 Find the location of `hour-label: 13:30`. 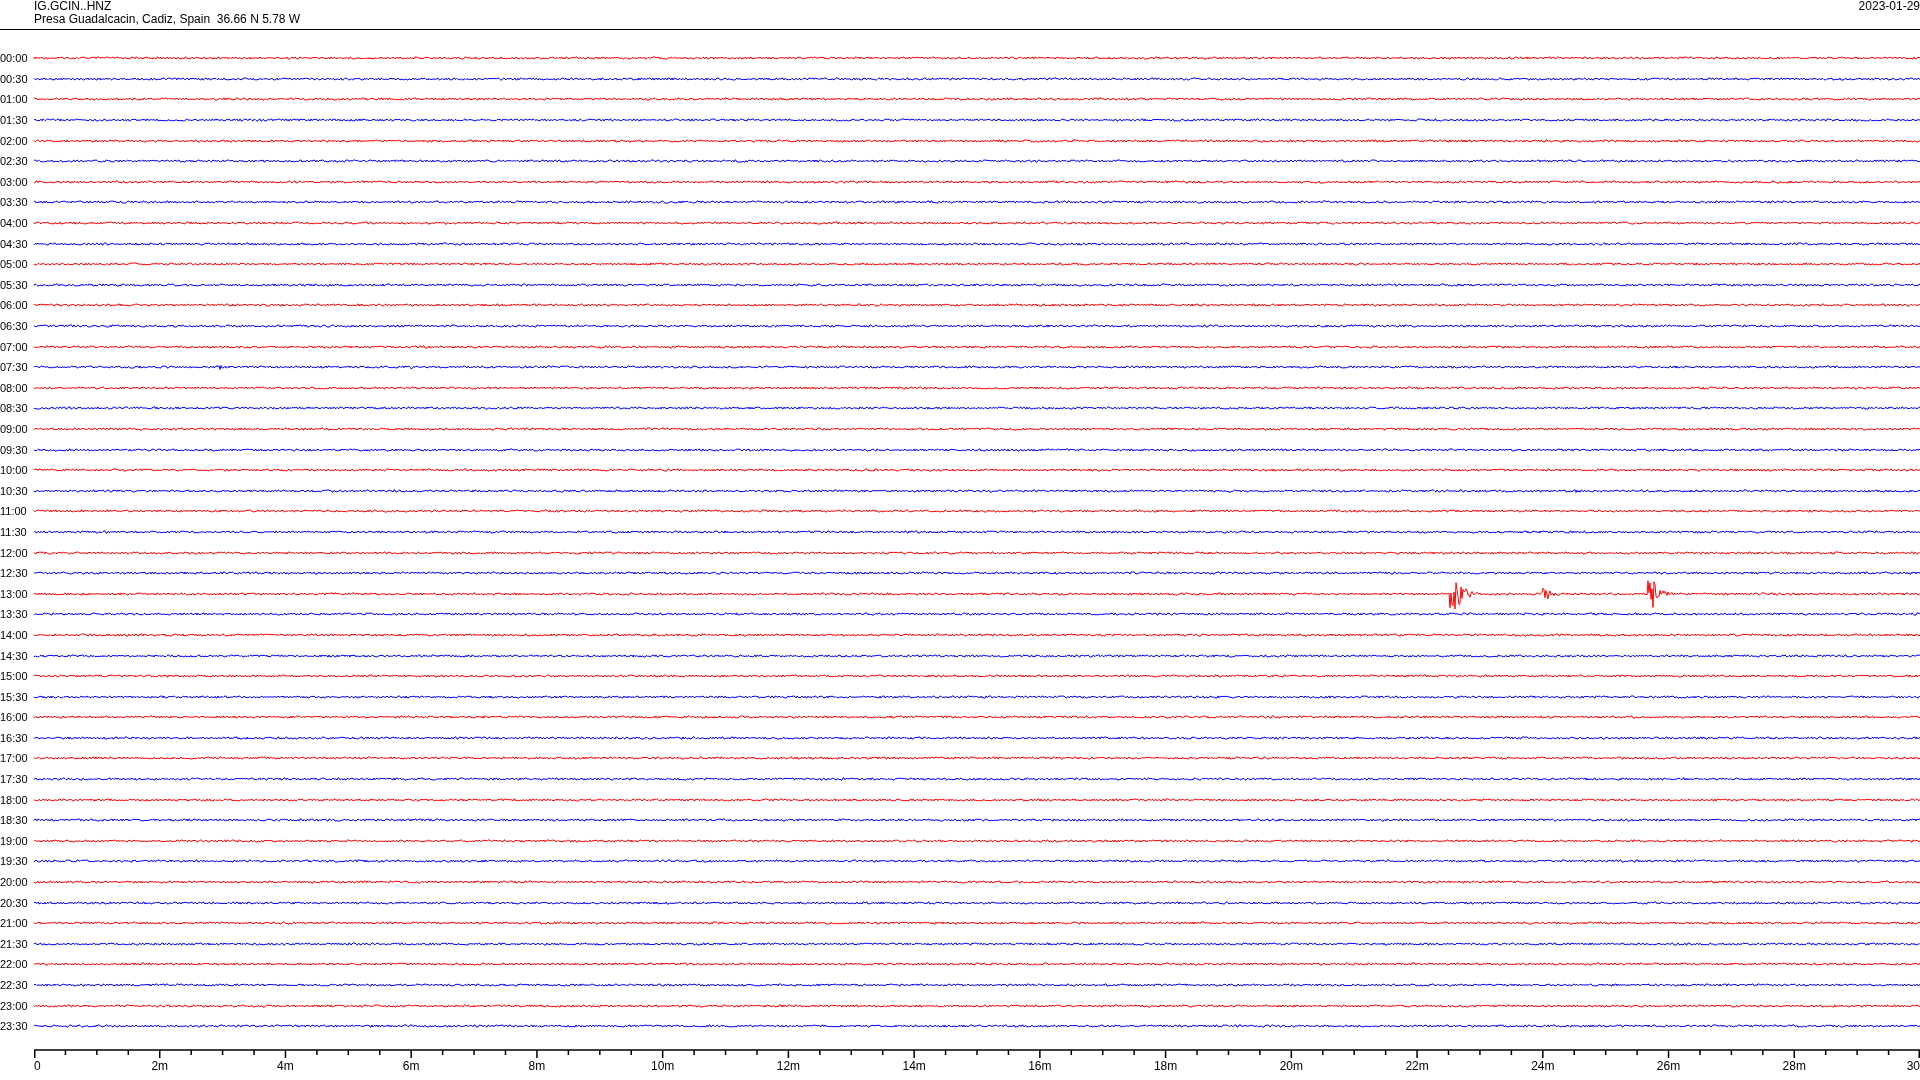

hour-label: 13:30 is located at coordinates (14, 614).